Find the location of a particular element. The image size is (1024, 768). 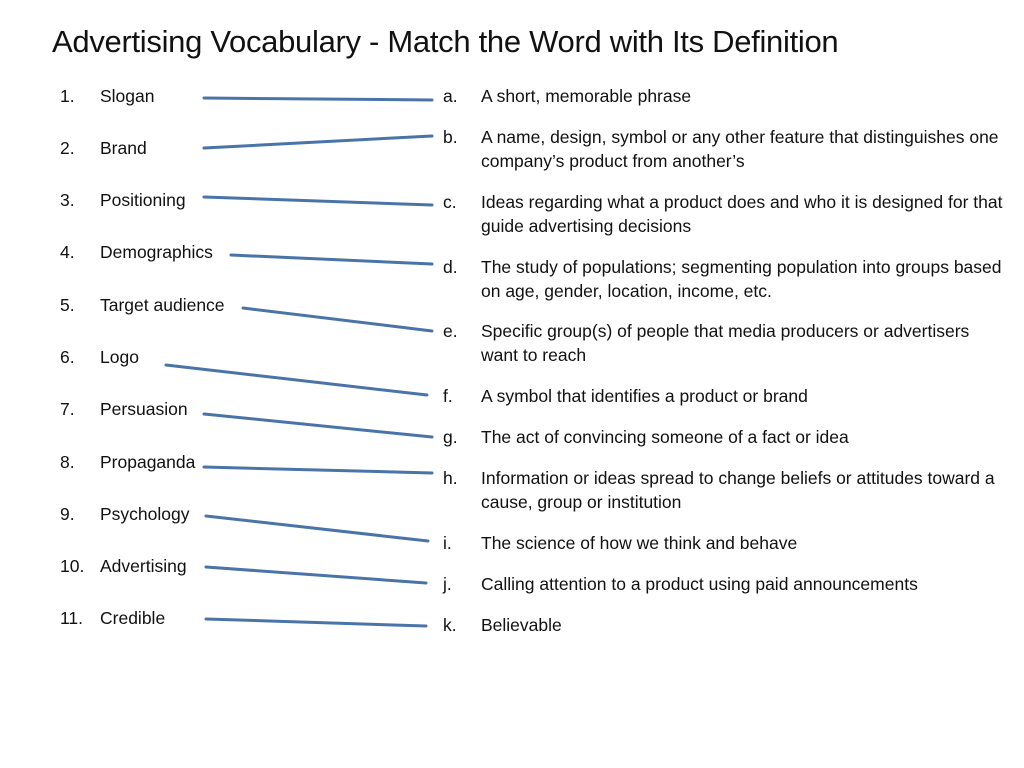

match-line-1-a is located at coordinates (318, 99).